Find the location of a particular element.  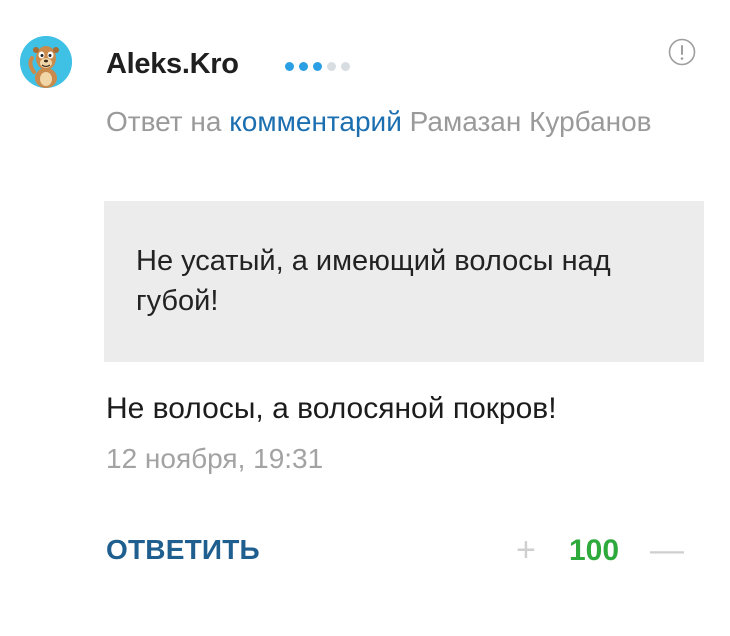

downvote-button: — is located at coordinates (667, 550).